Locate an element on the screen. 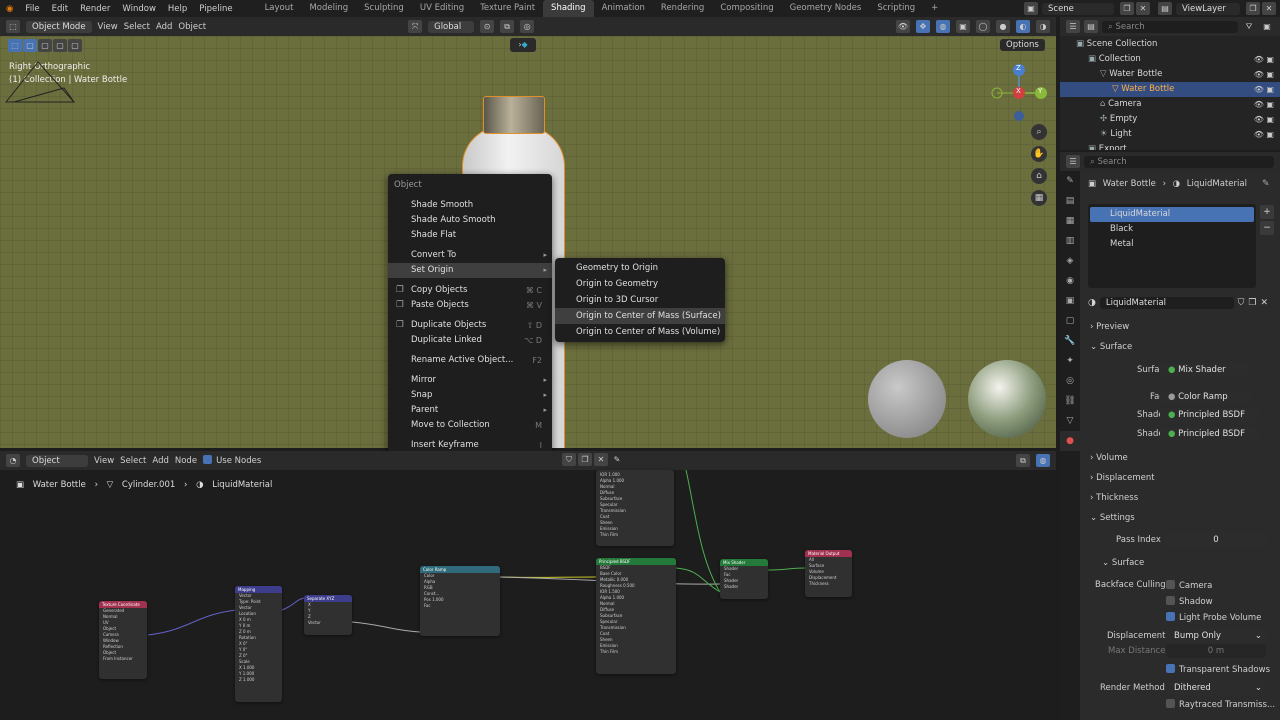  bottle-cap is located at coordinates (514, 115).